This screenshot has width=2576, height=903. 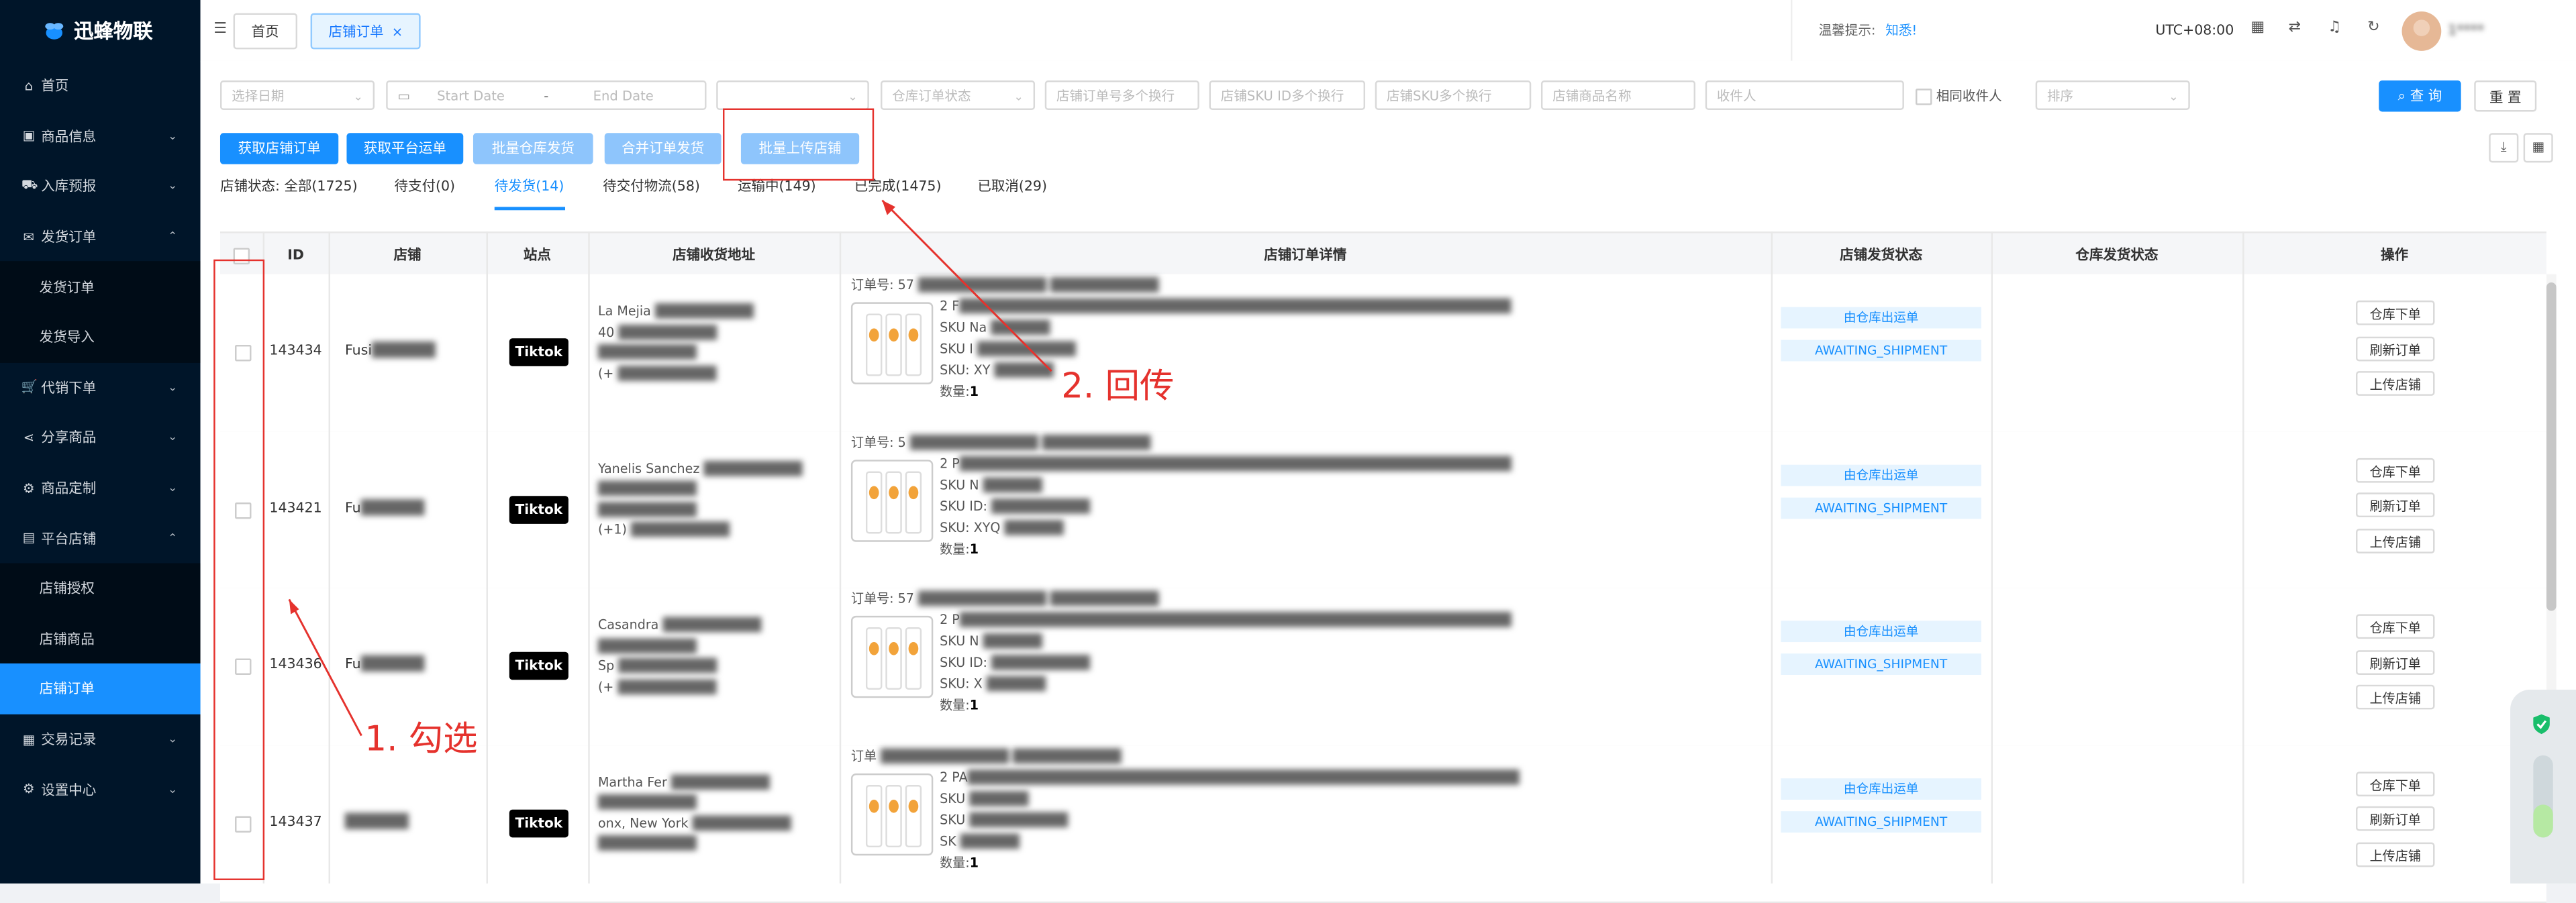 What do you see at coordinates (172, 538) in the screenshot?
I see `chevron-up-icon: ⌃` at bounding box center [172, 538].